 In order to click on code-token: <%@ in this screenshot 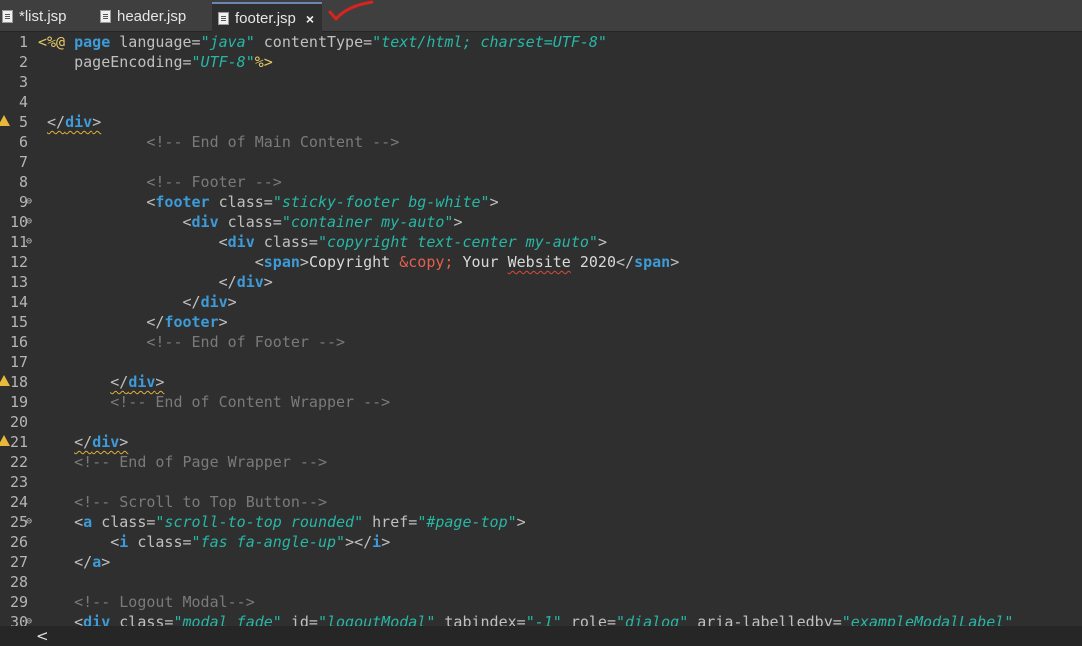, I will do `click(56, 42)`.